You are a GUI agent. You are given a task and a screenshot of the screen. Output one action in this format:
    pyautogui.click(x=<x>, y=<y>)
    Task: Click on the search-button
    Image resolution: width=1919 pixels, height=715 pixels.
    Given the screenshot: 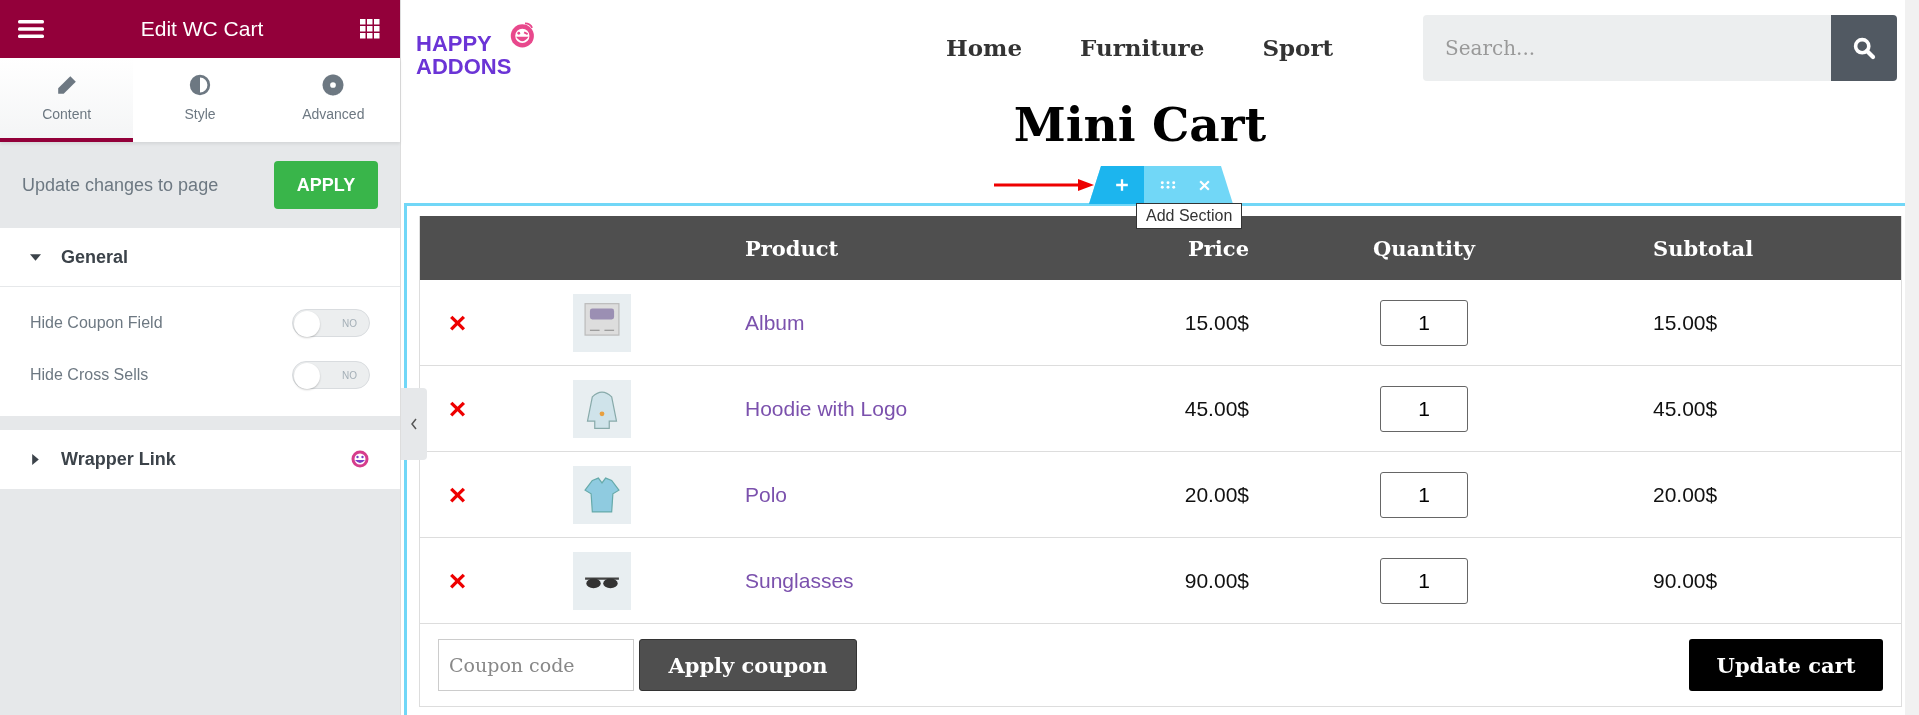 What is the action you would take?
    pyautogui.click(x=1864, y=47)
    